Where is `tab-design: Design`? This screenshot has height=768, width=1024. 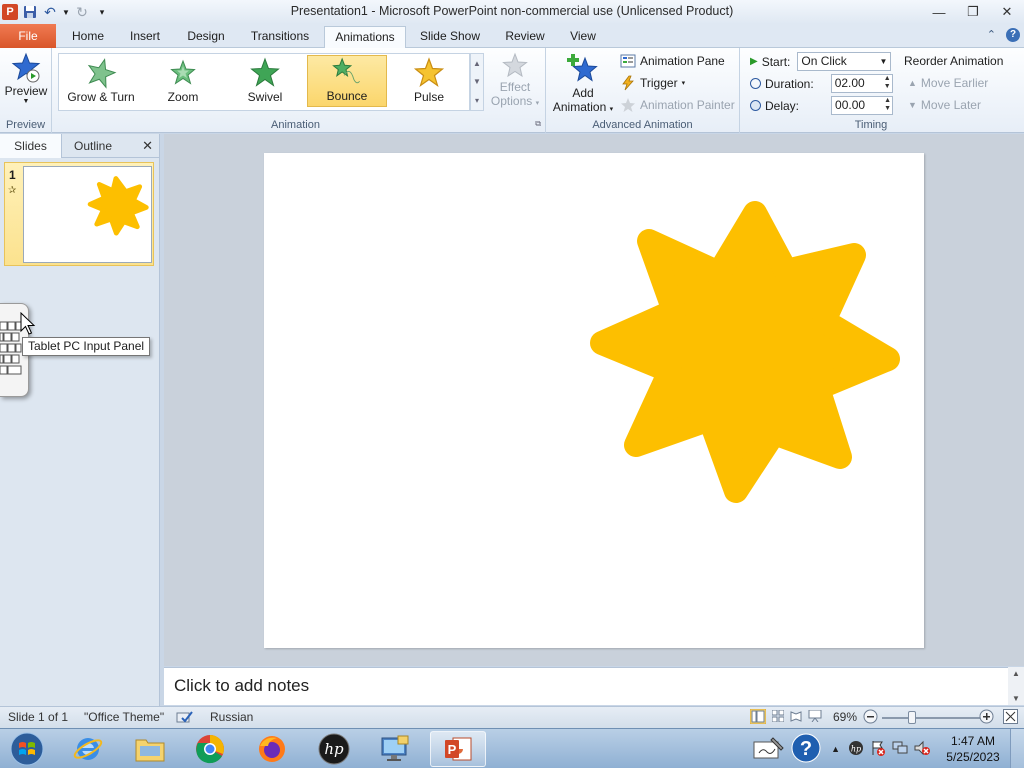 tab-design: Design is located at coordinates (206, 37).